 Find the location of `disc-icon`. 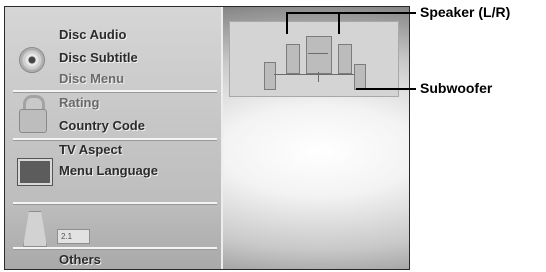

disc-icon is located at coordinates (32, 60).